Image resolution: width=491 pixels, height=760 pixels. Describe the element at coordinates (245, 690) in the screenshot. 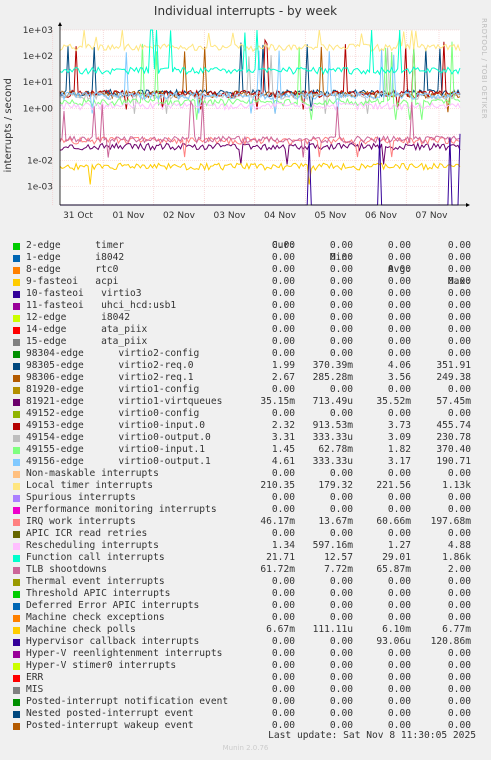

I see `legend-row: MIS 0.00 0.00 0.00 0.00` at that location.